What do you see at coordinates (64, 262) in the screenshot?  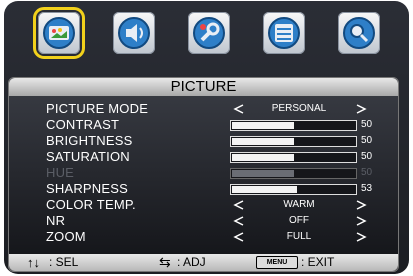 I see `sel-hint: : SEL` at bounding box center [64, 262].